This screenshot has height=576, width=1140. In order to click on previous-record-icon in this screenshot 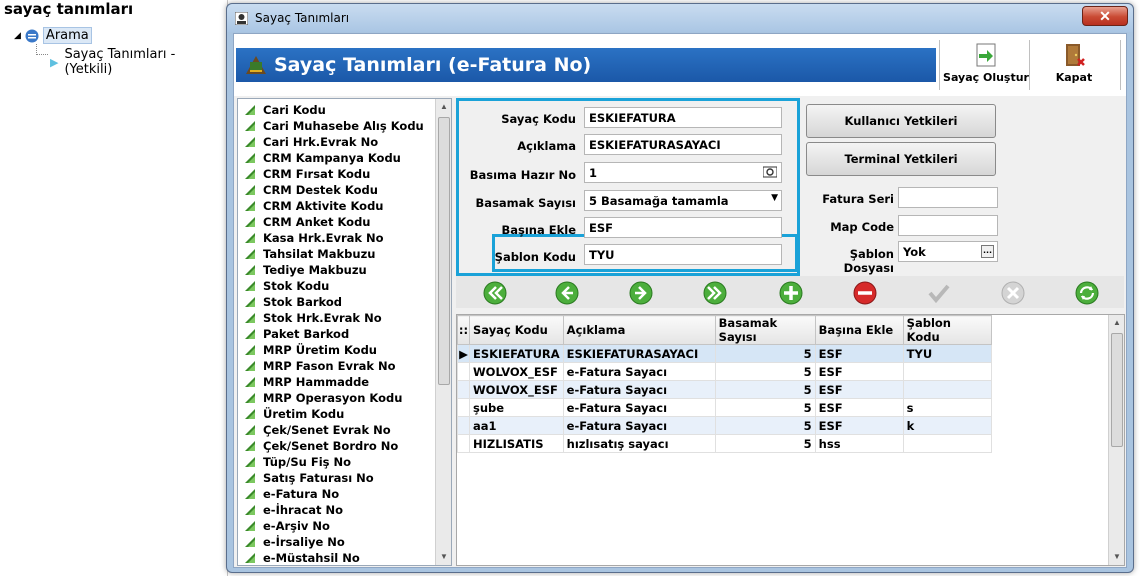, I will do `click(567, 293)`.